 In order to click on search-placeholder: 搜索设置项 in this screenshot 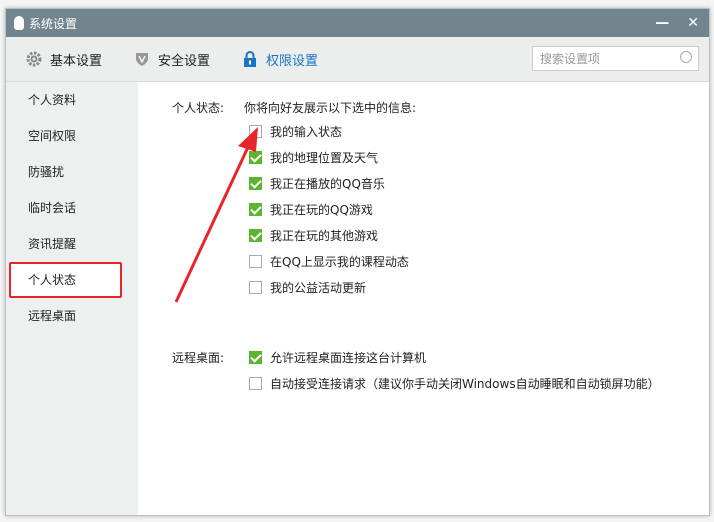, I will do `click(570, 59)`.